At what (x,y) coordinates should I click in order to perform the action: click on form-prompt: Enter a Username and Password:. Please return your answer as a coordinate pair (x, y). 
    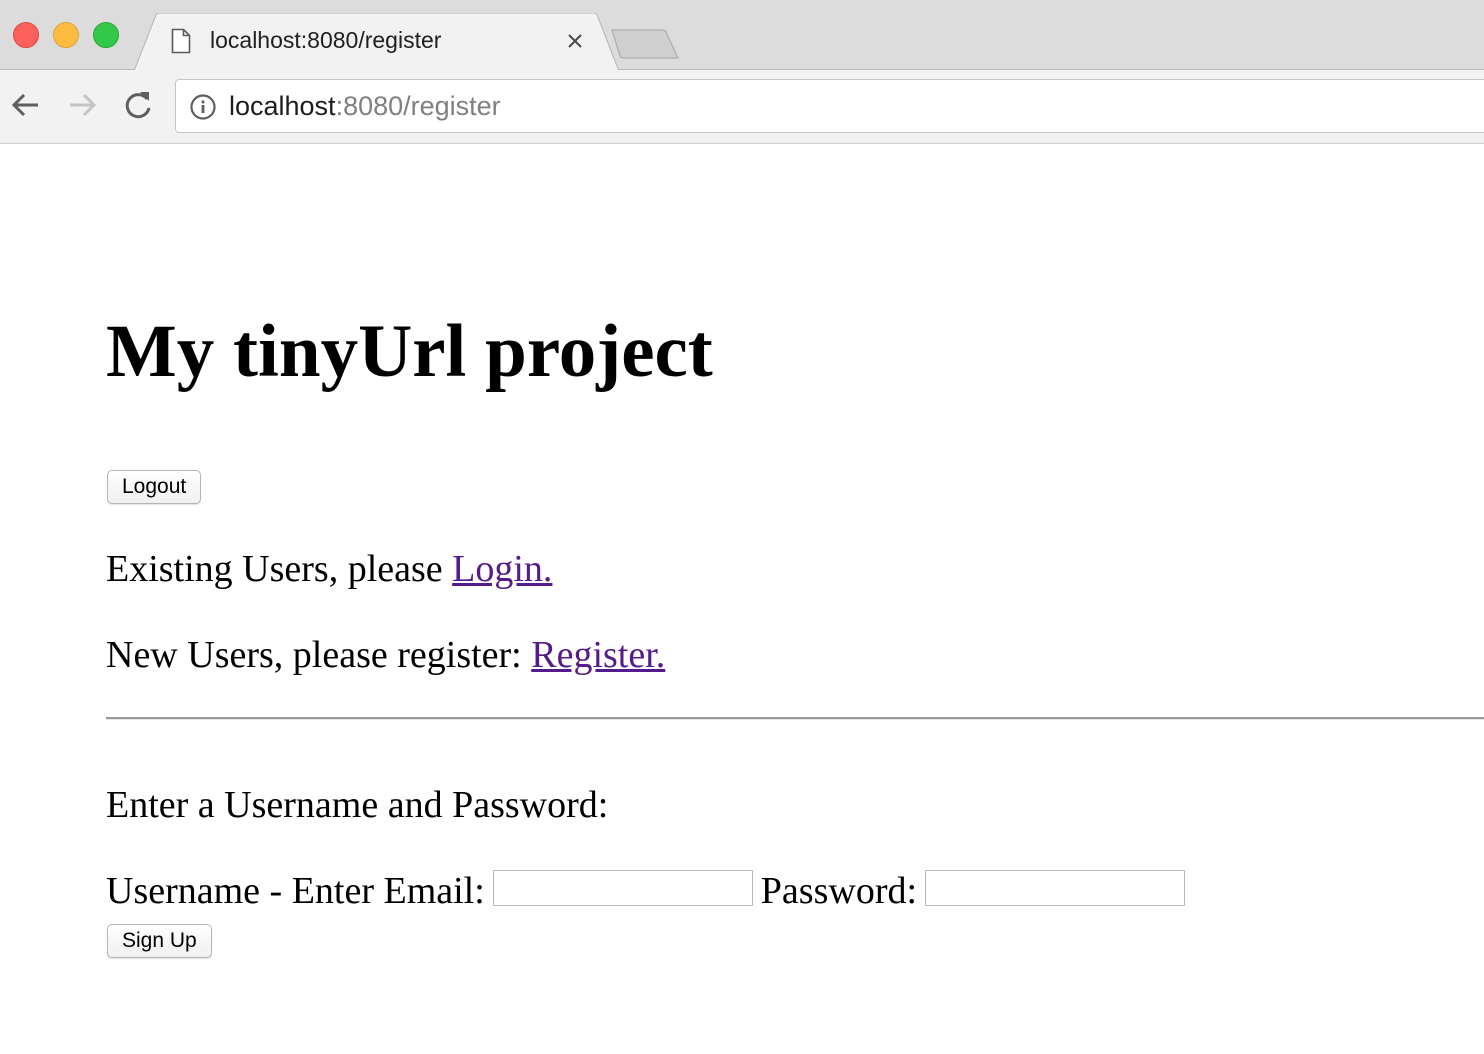
    Looking at the image, I should click on (357, 805).